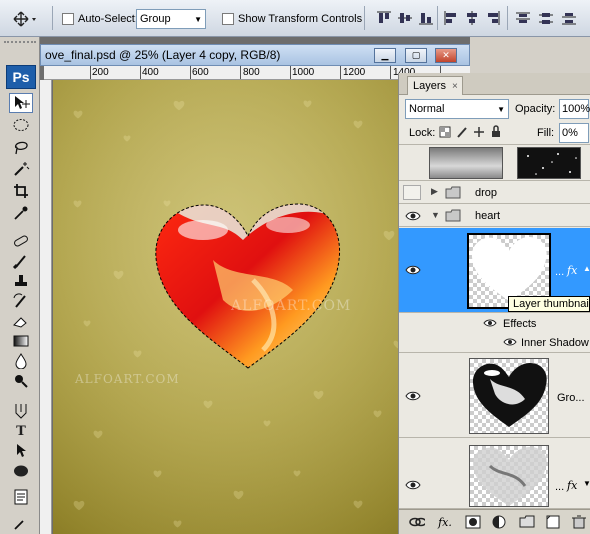  What do you see at coordinates (155, 19) in the screenshot?
I see `auto-select-value: Group` at bounding box center [155, 19].